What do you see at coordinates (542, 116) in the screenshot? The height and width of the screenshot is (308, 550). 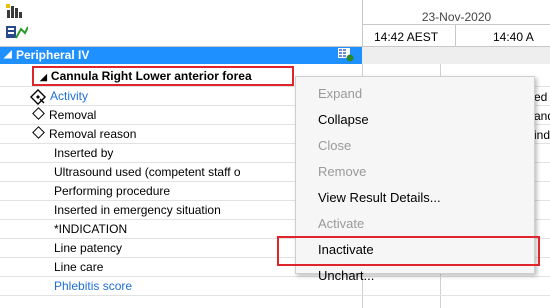 I see `cell-value: anda` at bounding box center [542, 116].